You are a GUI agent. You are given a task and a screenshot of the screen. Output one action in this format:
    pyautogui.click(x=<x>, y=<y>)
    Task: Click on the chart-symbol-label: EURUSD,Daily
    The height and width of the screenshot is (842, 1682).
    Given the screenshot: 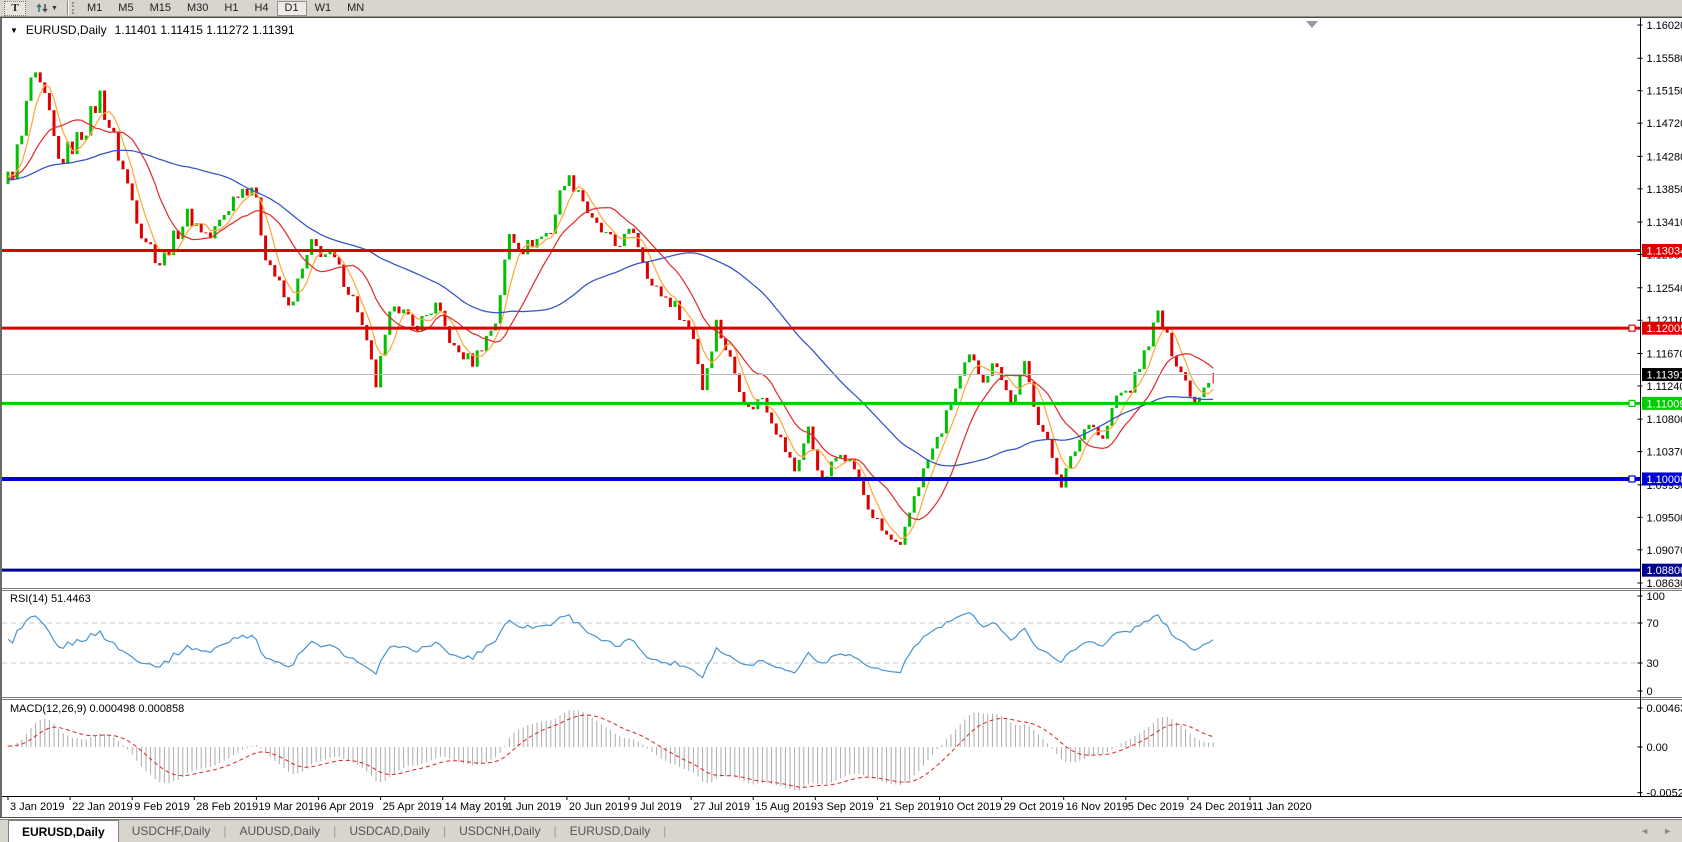 What is the action you would take?
    pyautogui.click(x=66, y=30)
    